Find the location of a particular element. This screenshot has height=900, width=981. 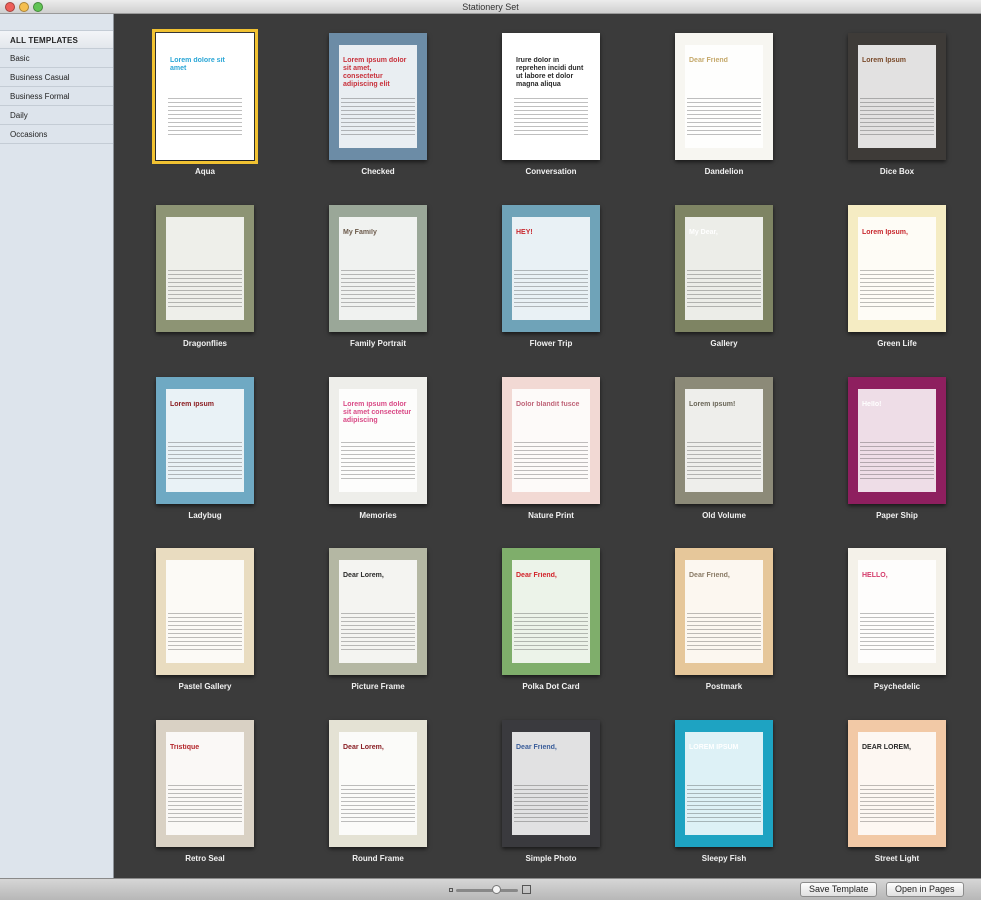

template-label: Pastel Gallery is located at coordinates (205, 686).